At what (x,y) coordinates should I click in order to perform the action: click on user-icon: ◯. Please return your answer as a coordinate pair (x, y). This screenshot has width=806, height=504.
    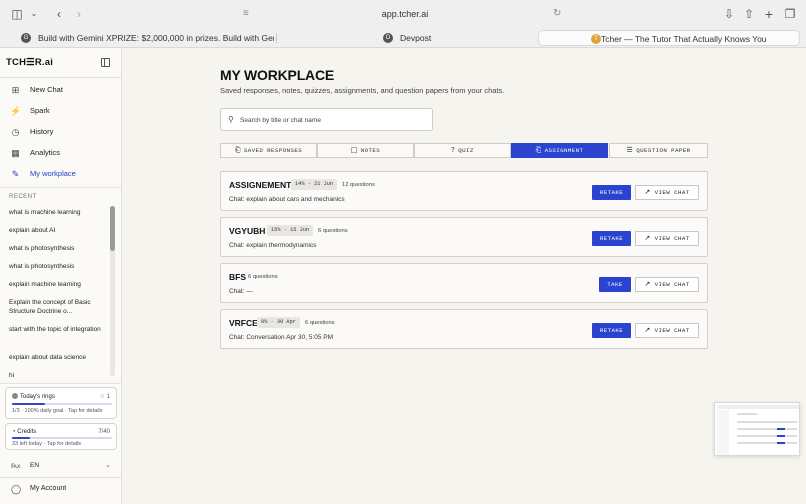
    Looking at the image, I should click on (16, 489).